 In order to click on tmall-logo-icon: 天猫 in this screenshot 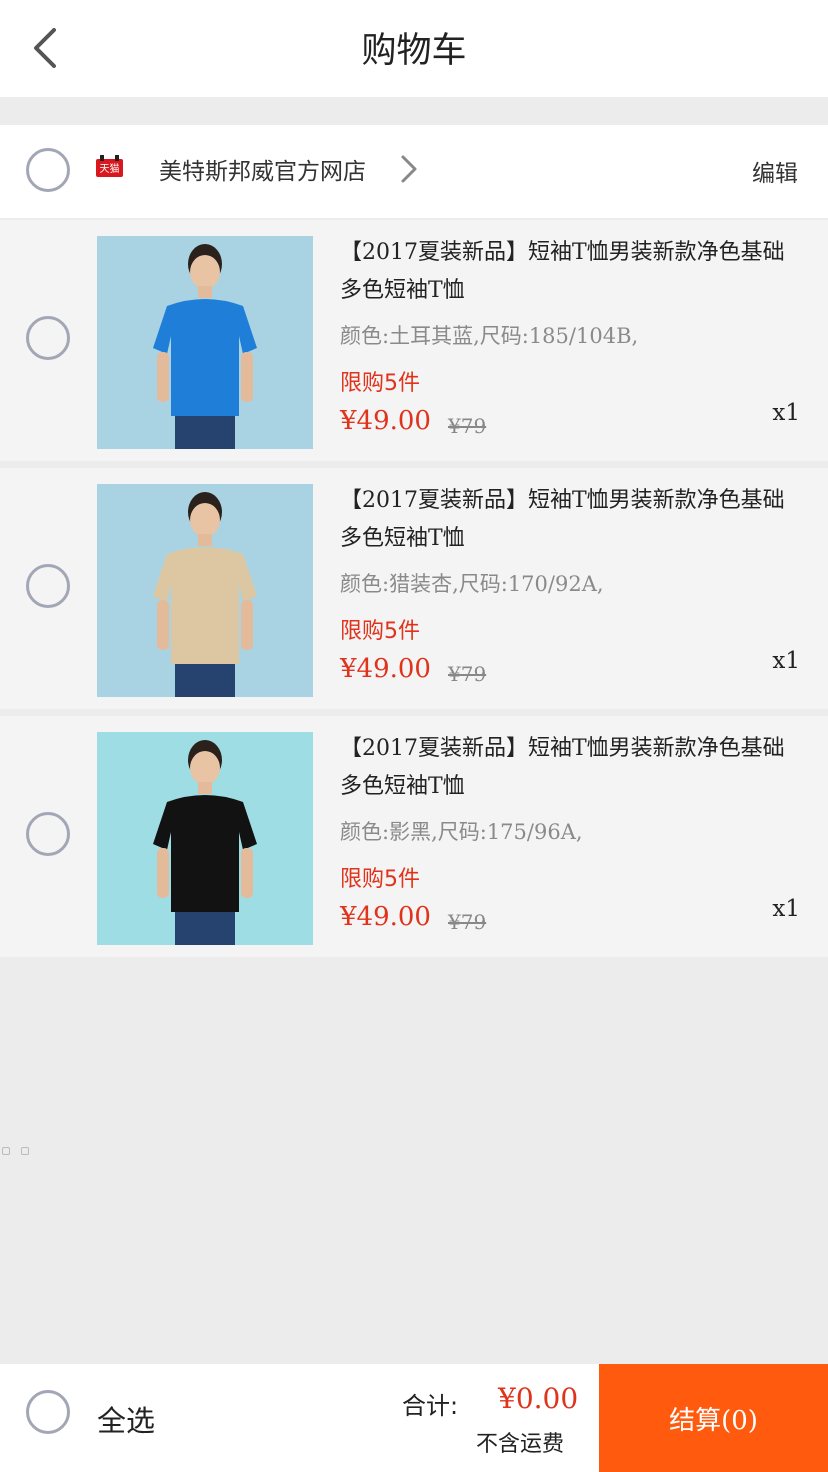, I will do `click(109, 166)`.